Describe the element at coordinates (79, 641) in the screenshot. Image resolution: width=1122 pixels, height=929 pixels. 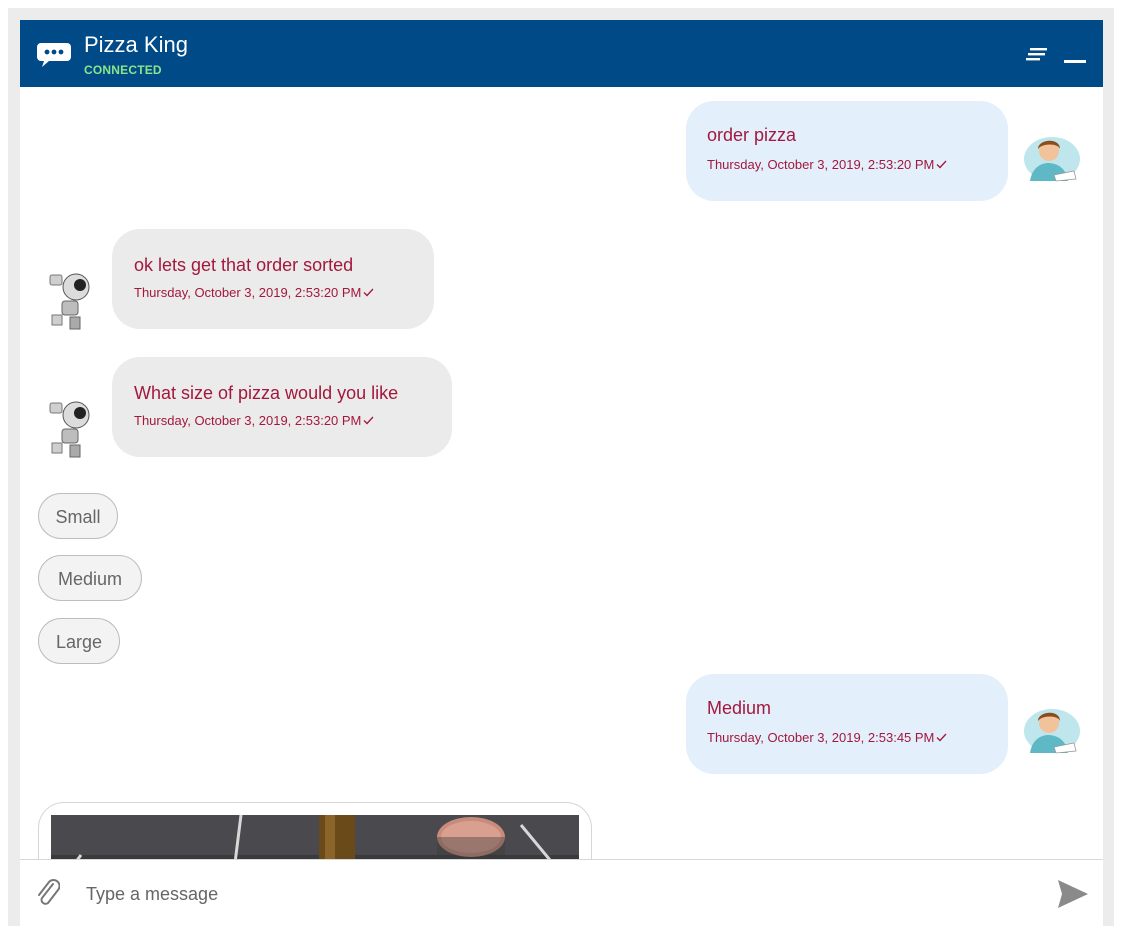
I see `quick-reply-large: Large` at that location.